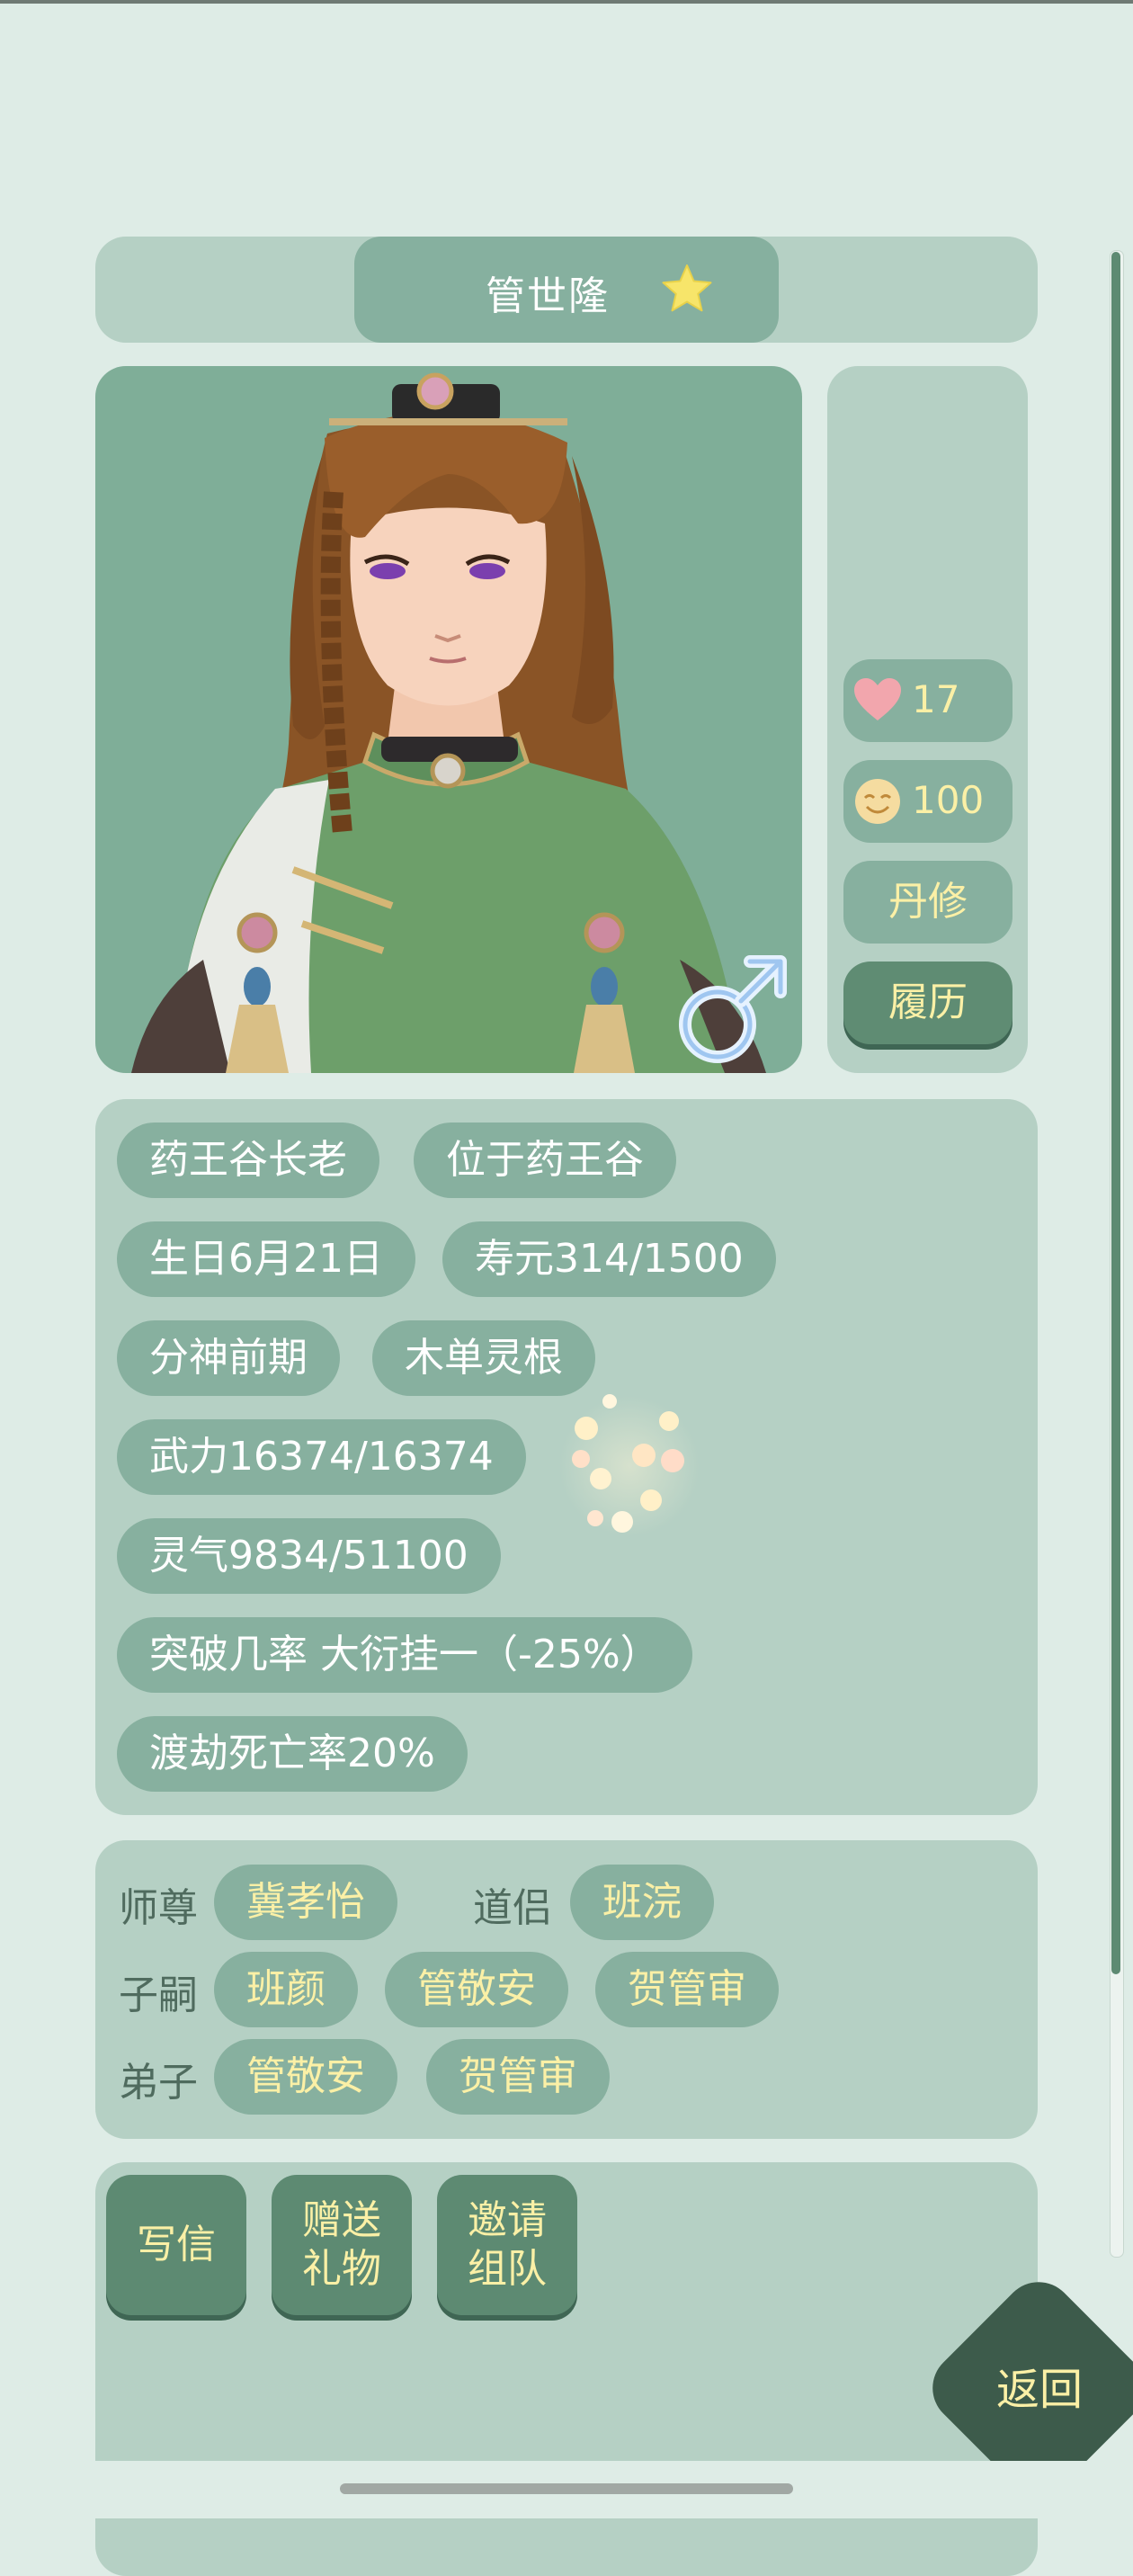 The width and height of the screenshot is (1133, 2576). Describe the element at coordinates (948, 800) in the screenshot. I see `mood-value: 100` at that location.